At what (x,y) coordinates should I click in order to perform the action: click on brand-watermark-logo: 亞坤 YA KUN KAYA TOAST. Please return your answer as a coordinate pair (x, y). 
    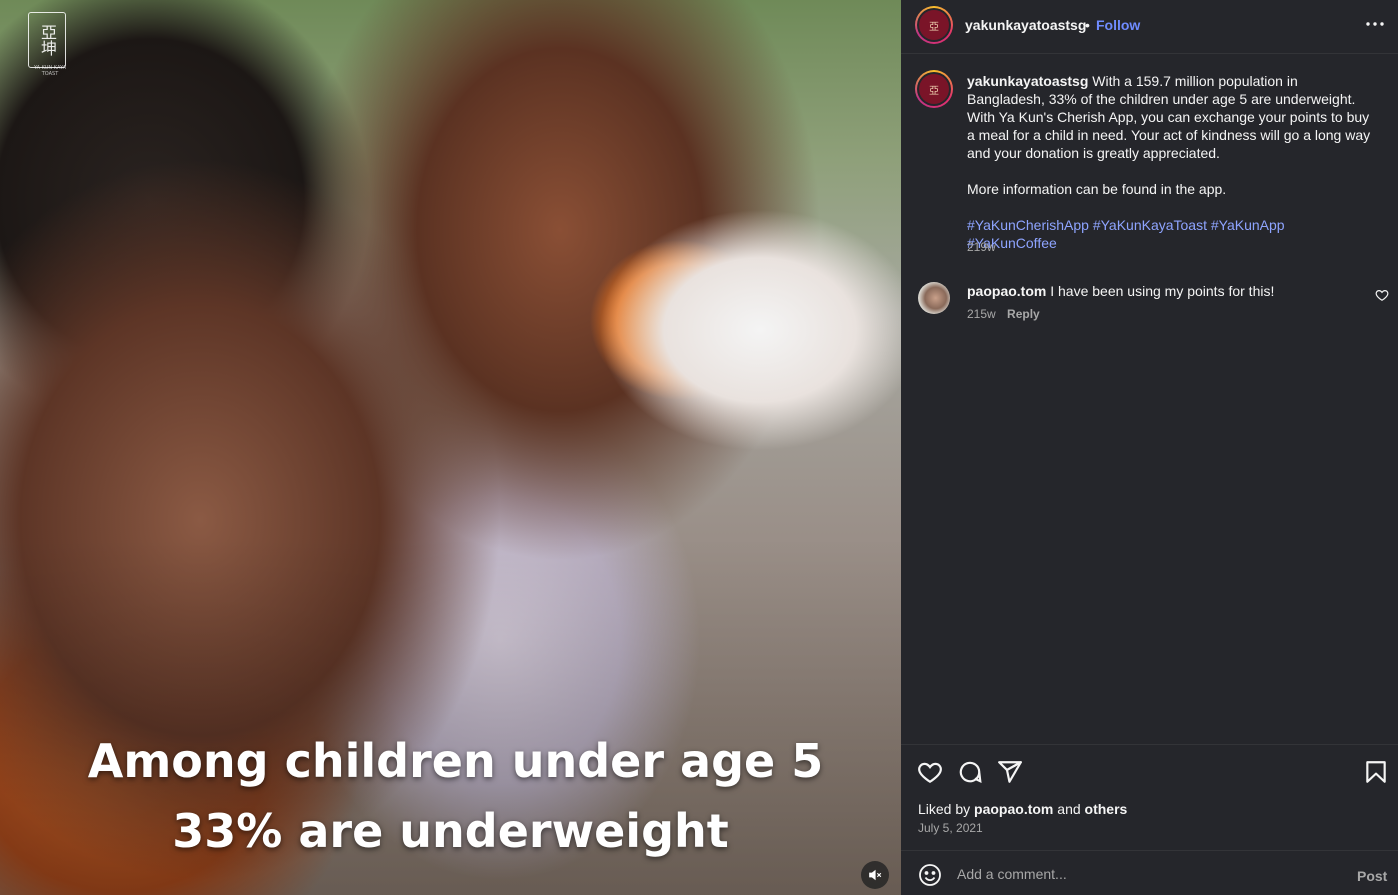
    Looking at the image, I should click on (47, 44).